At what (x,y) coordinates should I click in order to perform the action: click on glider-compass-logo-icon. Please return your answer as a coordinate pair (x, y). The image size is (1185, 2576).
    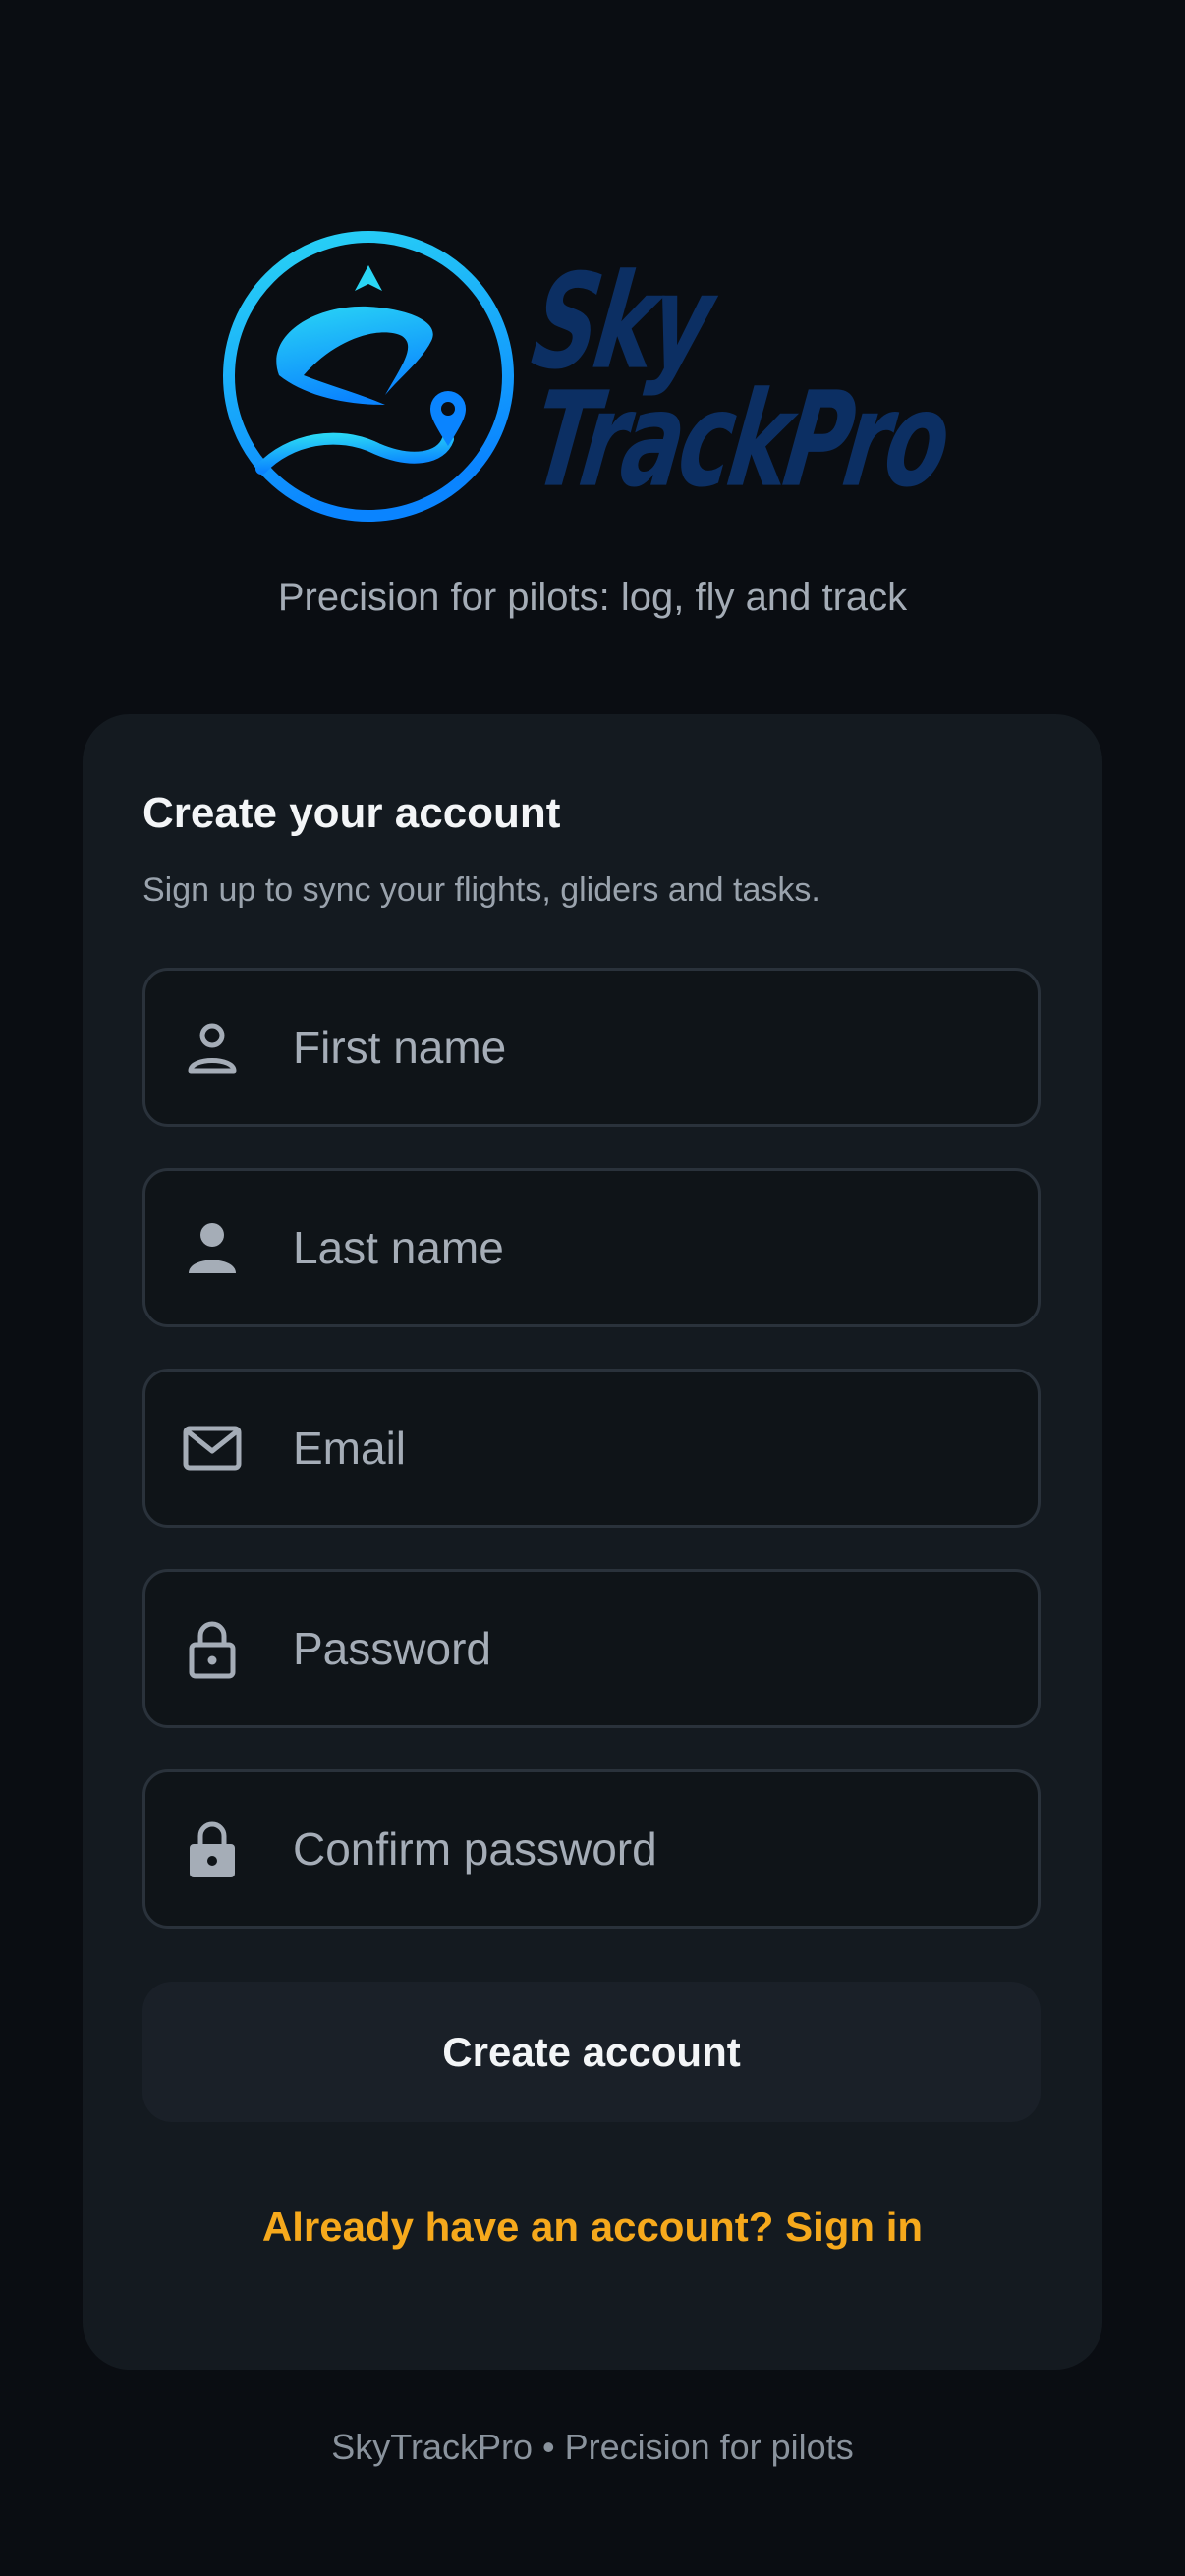
    Looking at the image, I should click on (369, 376).